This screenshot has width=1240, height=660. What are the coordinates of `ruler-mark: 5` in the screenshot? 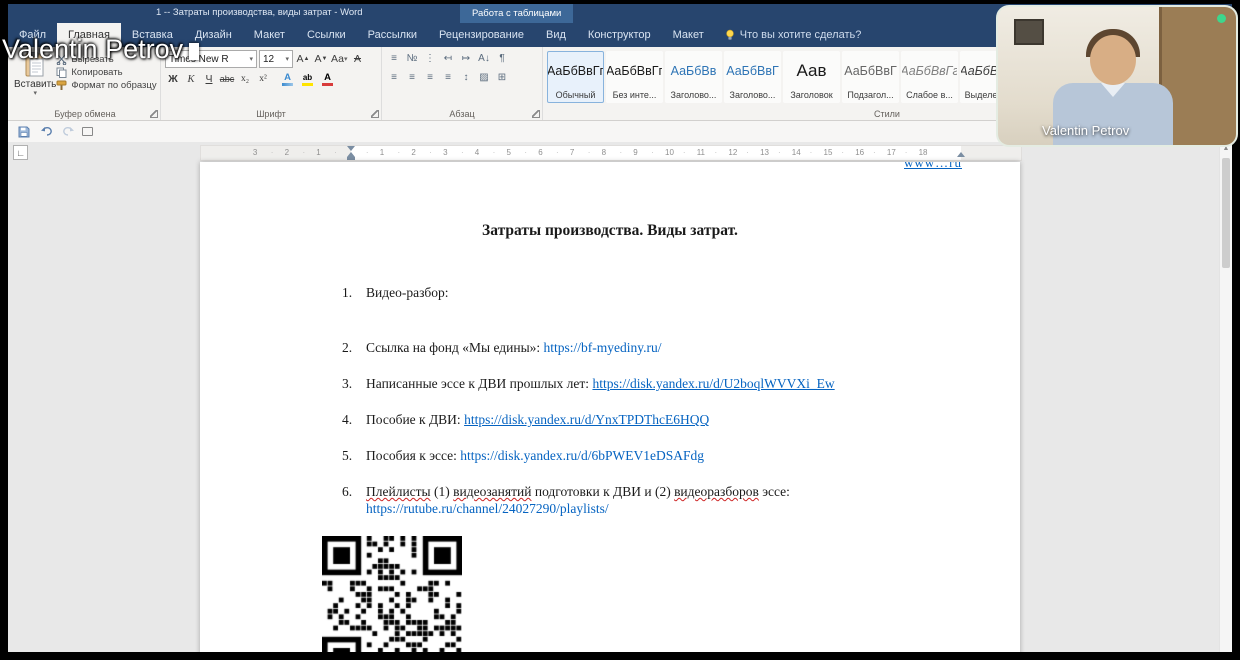 It's located at (508, 152).